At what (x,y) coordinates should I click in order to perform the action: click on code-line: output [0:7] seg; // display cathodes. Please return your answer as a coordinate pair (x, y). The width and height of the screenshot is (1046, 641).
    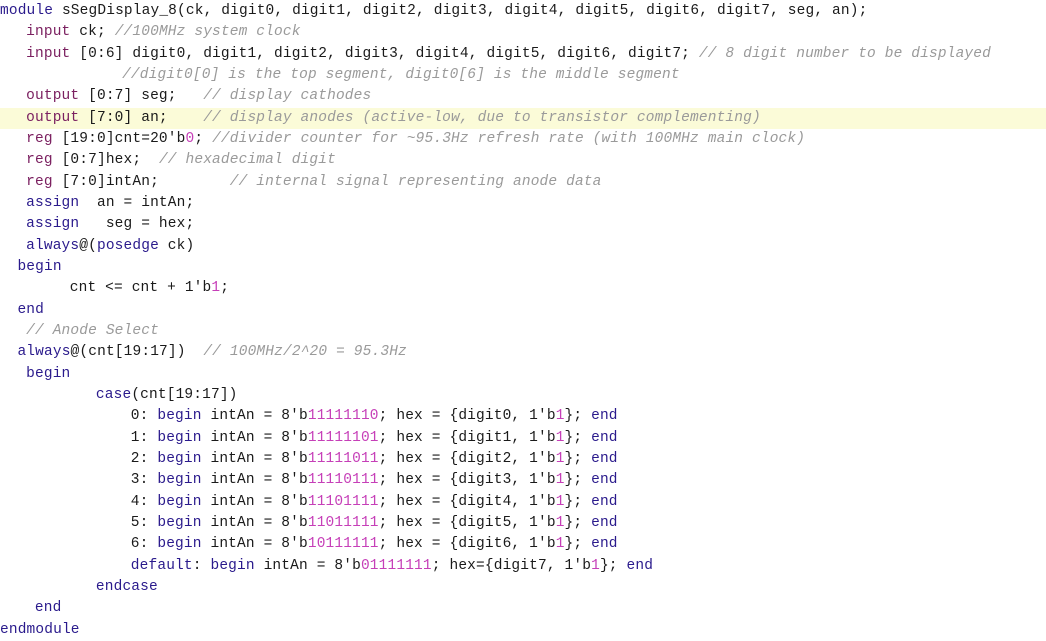
    Looking at the image, I should click on (523, 96).